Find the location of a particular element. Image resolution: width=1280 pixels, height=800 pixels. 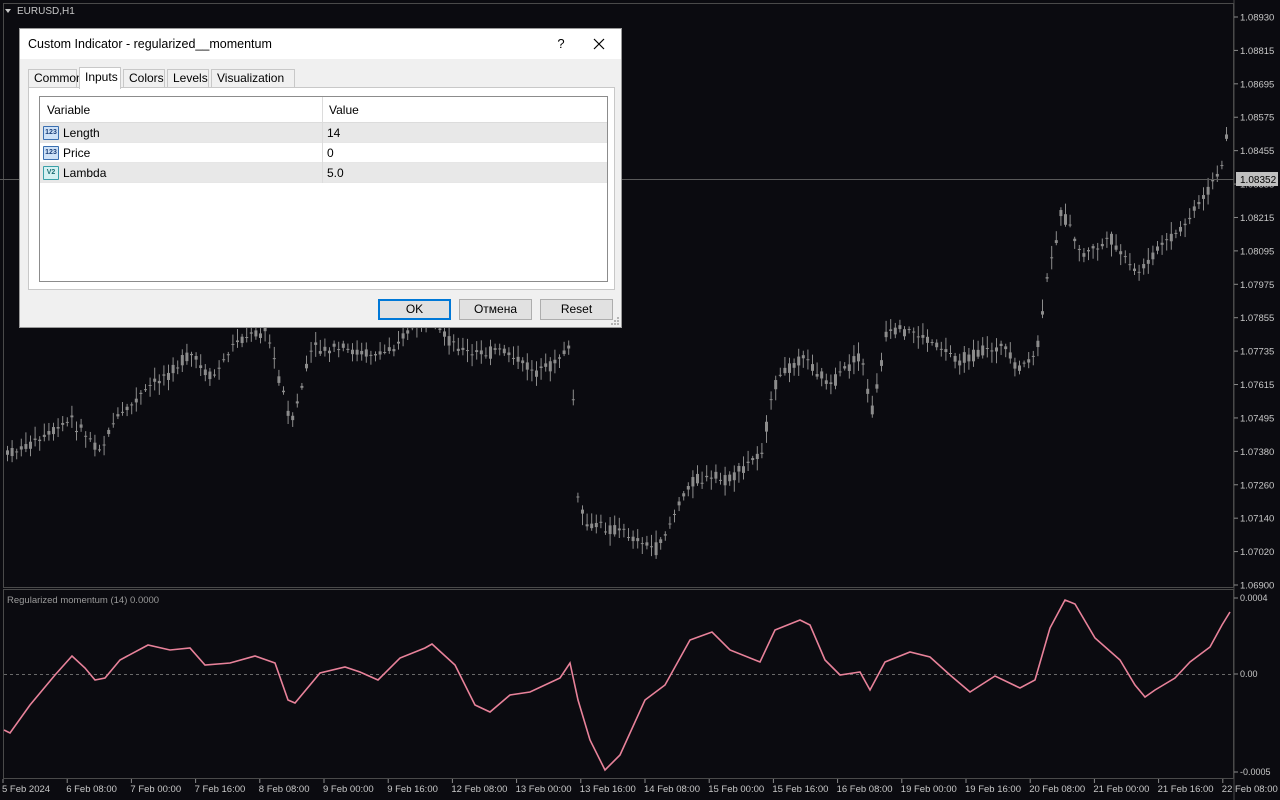

time-axis-label: 14 Feb 08:00 is located at coordinates (672, 789).